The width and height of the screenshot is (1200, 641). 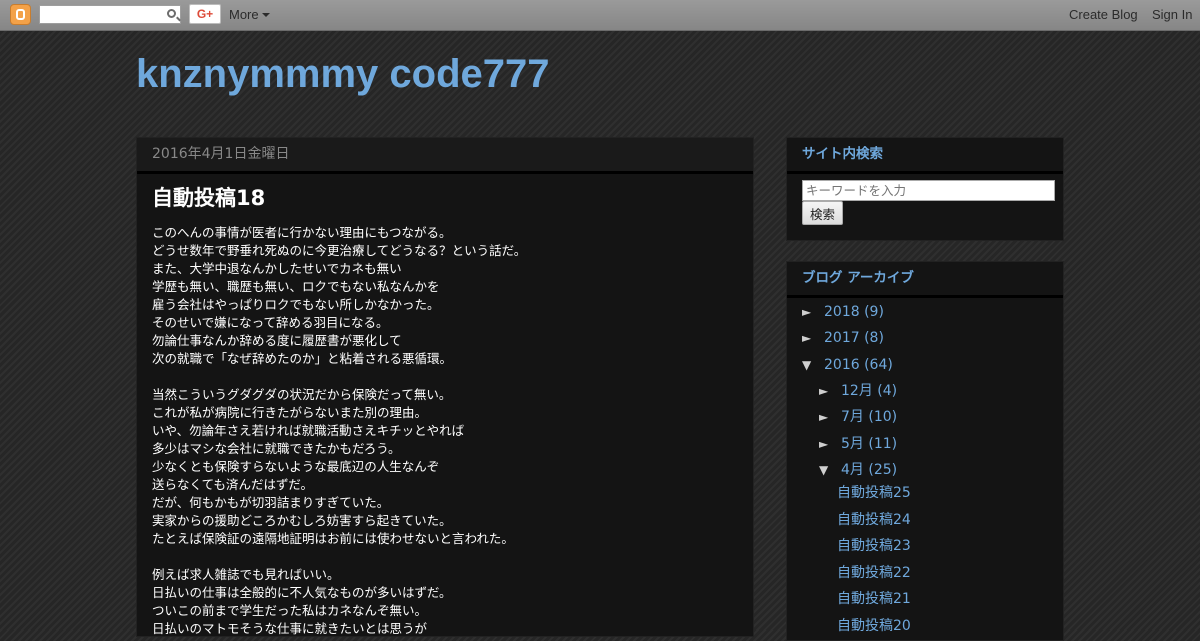 What do you see at coordinates (265, 15) in the screenshot?
I see `caret-down-icon` at bounding box center [265, 15].